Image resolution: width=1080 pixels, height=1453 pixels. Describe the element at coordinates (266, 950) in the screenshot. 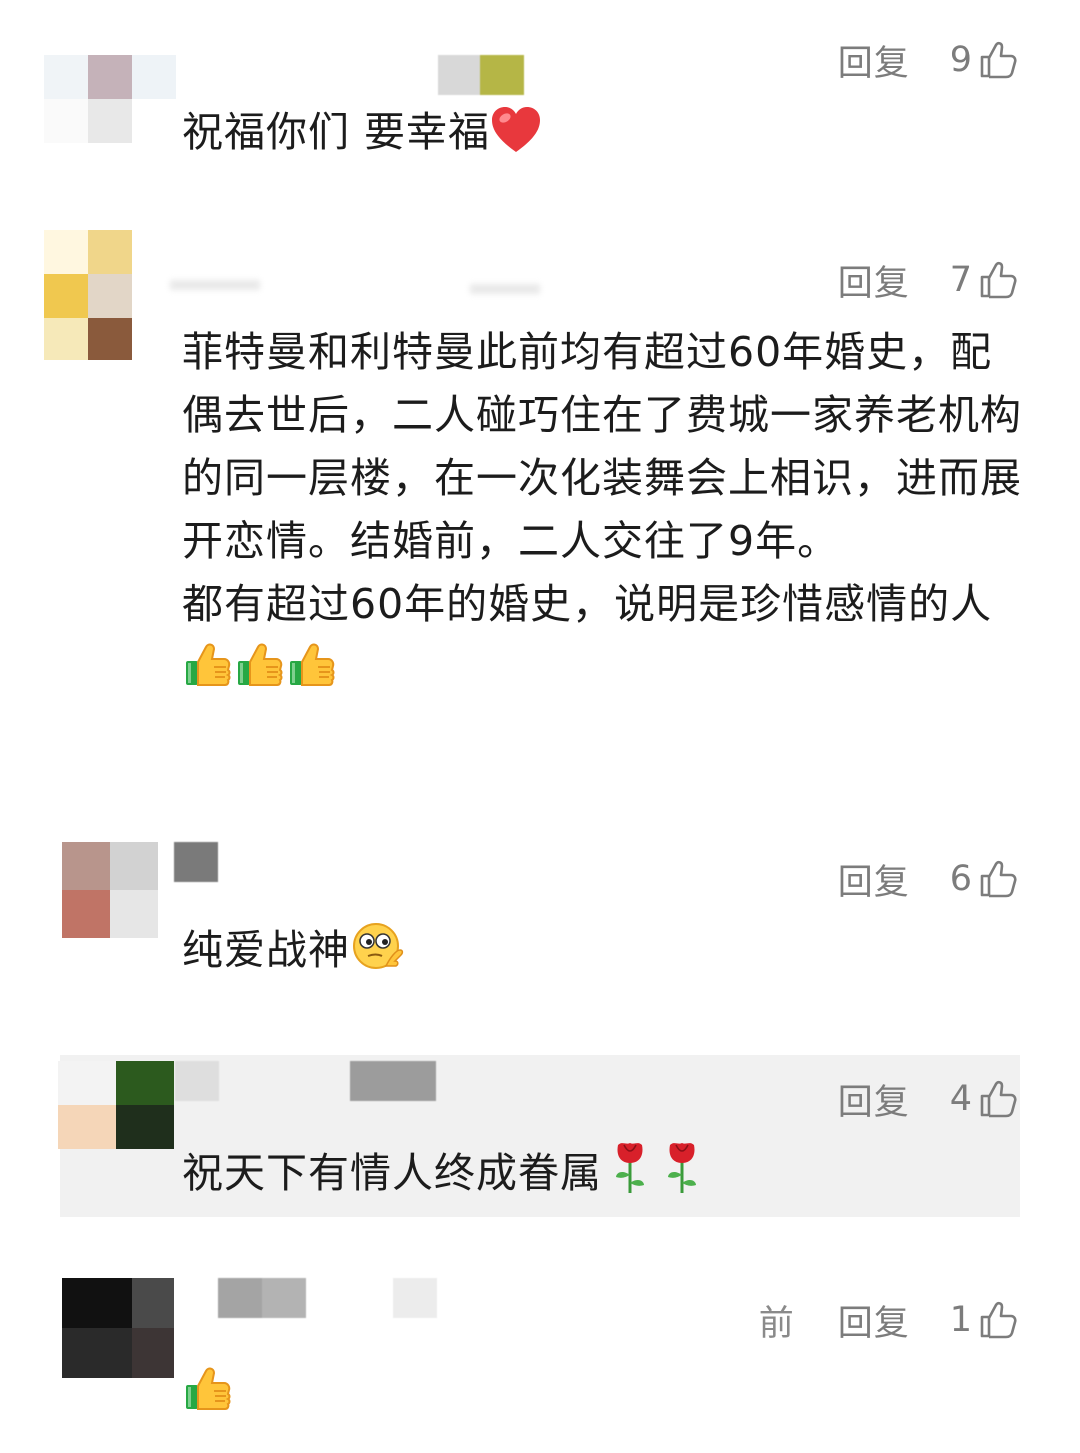

I see `comment-body: 纯爱战神` at that location.